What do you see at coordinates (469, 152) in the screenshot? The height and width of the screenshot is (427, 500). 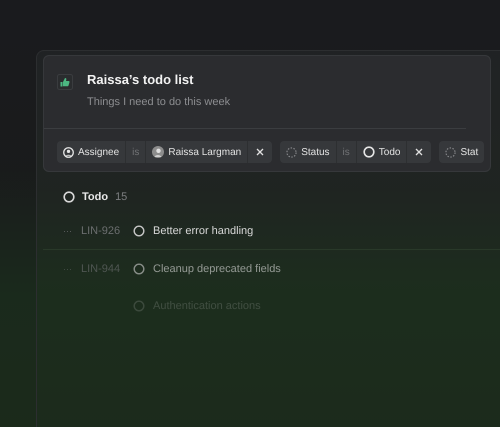 I see `filter-field: Stat` at bounding box center [469, 152].